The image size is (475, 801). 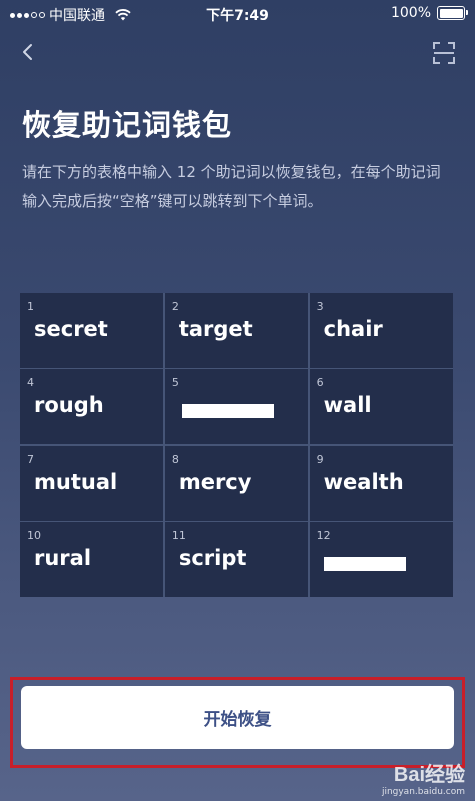 I want to click on word-input-4: rough, so click(x=69, y=405).